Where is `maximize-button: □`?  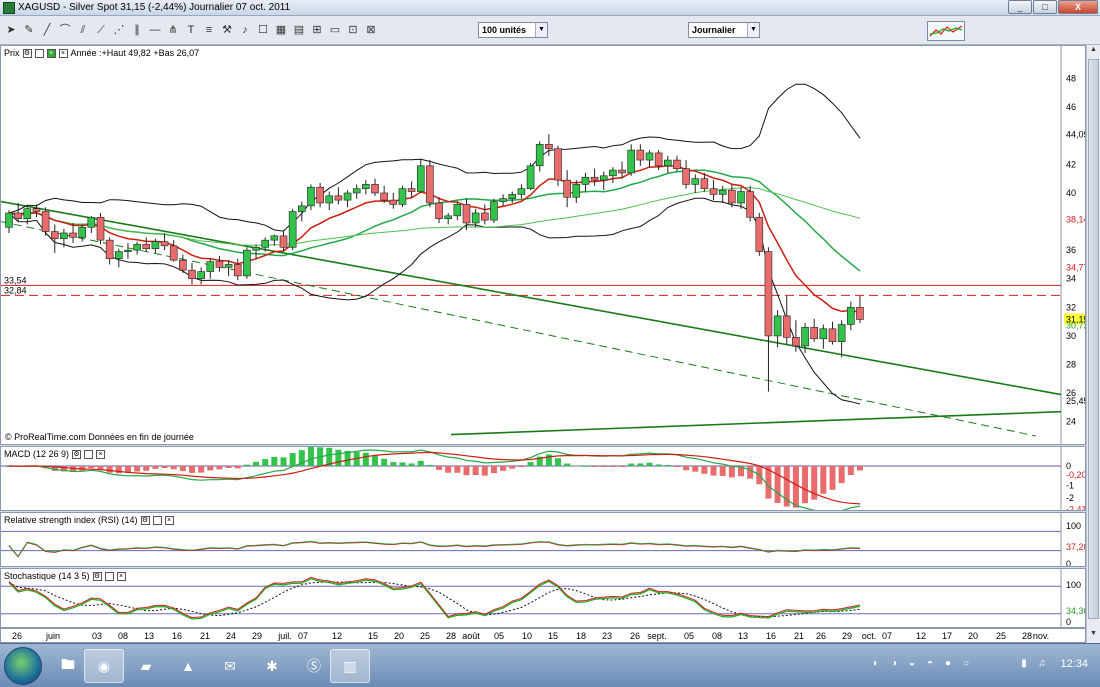 maximize-button: □ is located at coordinates (1045, 7).